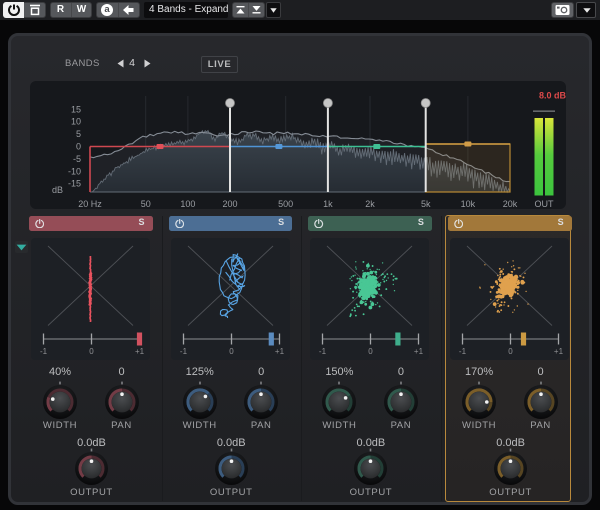  I want to click on svg-text: 20k, so click(510, 204).